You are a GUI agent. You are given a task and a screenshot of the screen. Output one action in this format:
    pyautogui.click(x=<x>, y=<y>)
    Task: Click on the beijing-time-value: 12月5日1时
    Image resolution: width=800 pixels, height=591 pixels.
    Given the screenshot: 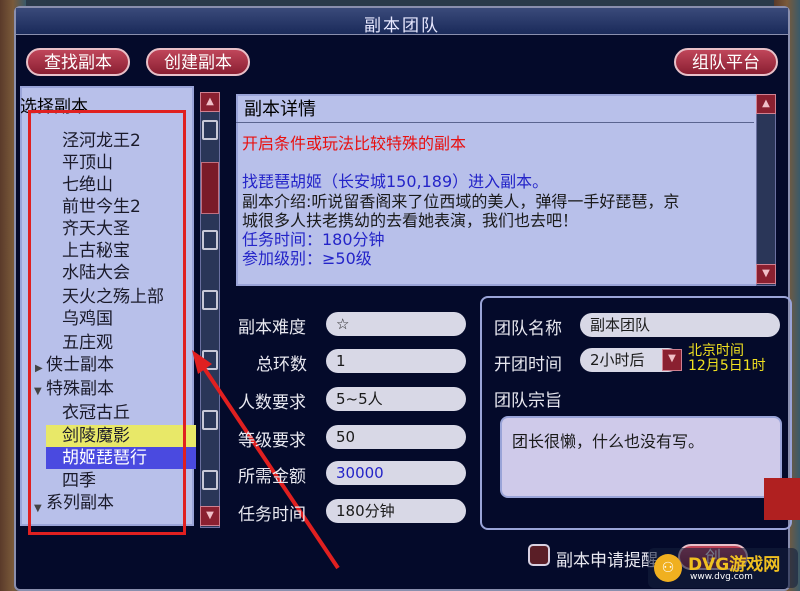 What is the action you would take?
    pyautogui.click(x=727, y=366)
    